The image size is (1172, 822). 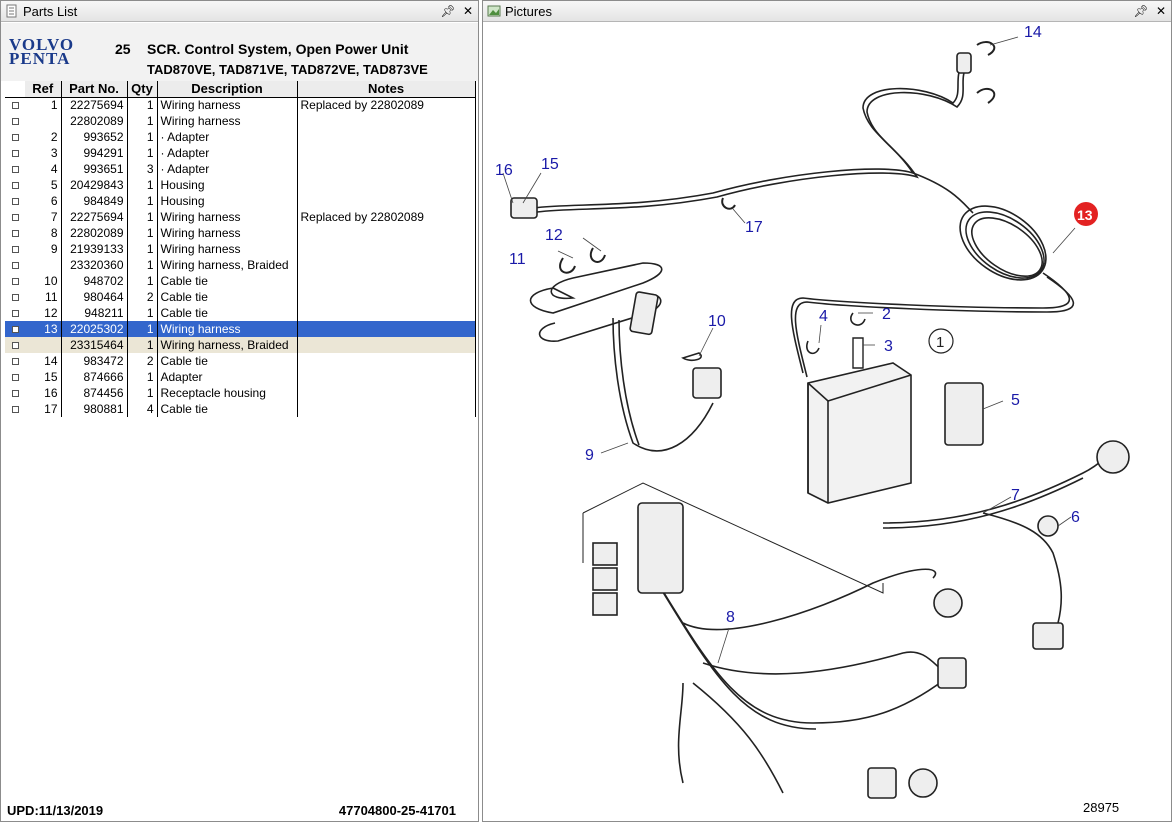 I want to click on callout-5: 5, so click(x=1015, y=400).